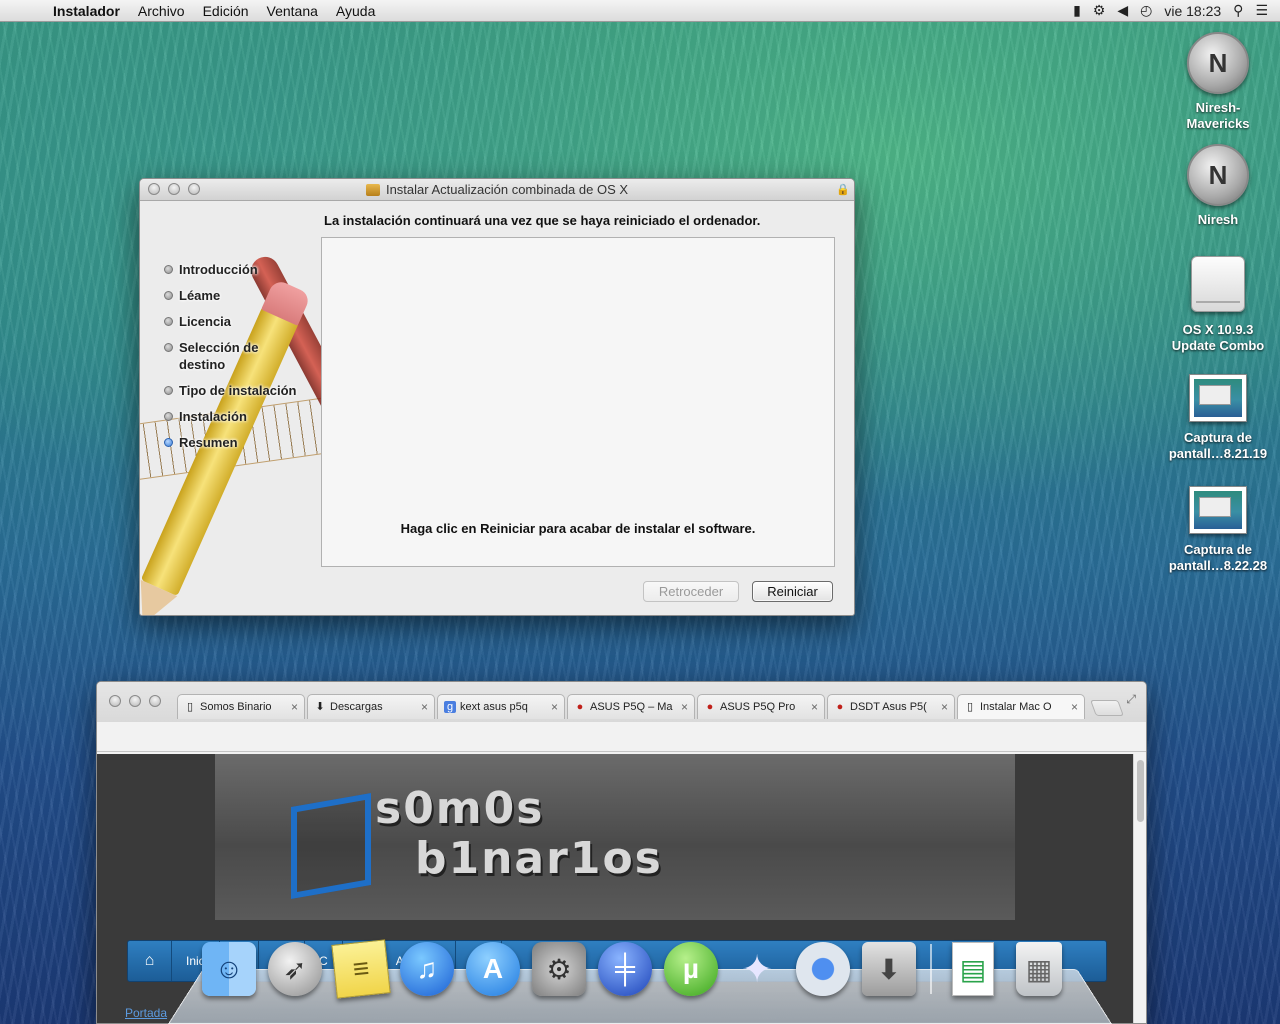 This screenshot has height=1024, width=1280. Describe the element at coordinates (292, 11) in the screenshot. I see `menu-ventana: Ventana` at that location.